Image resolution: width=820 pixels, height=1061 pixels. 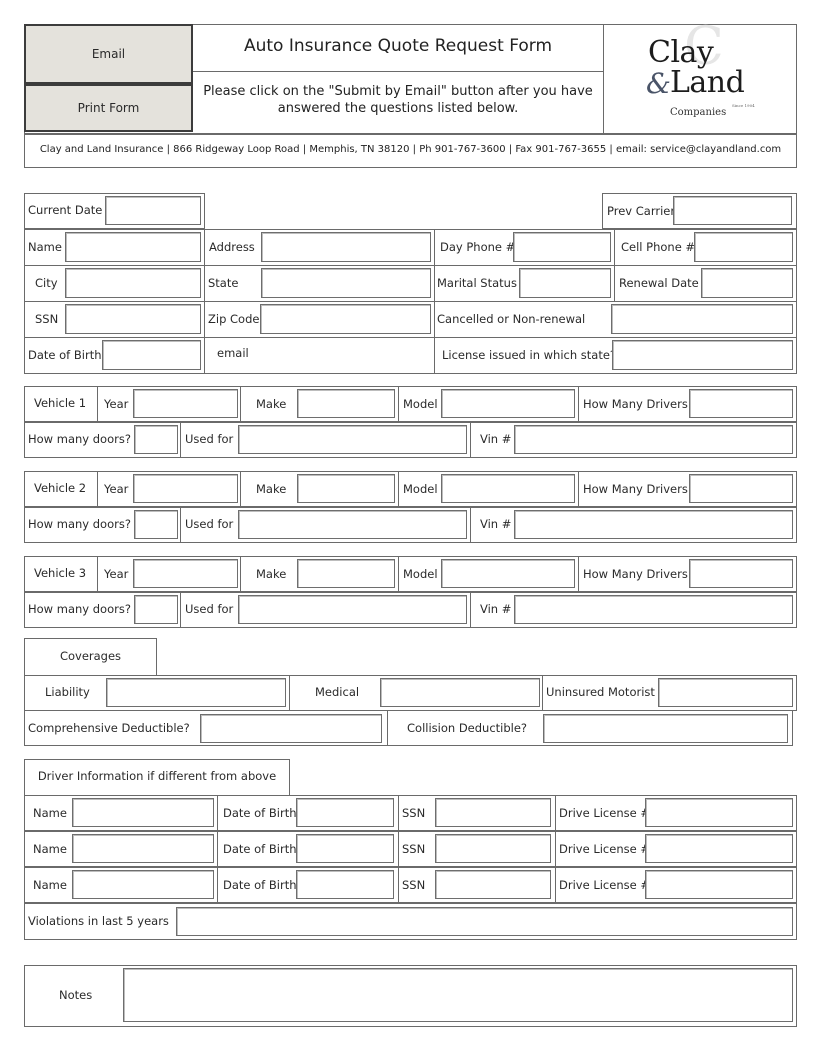 I want to click on state-input, so click(x=346, y=283).